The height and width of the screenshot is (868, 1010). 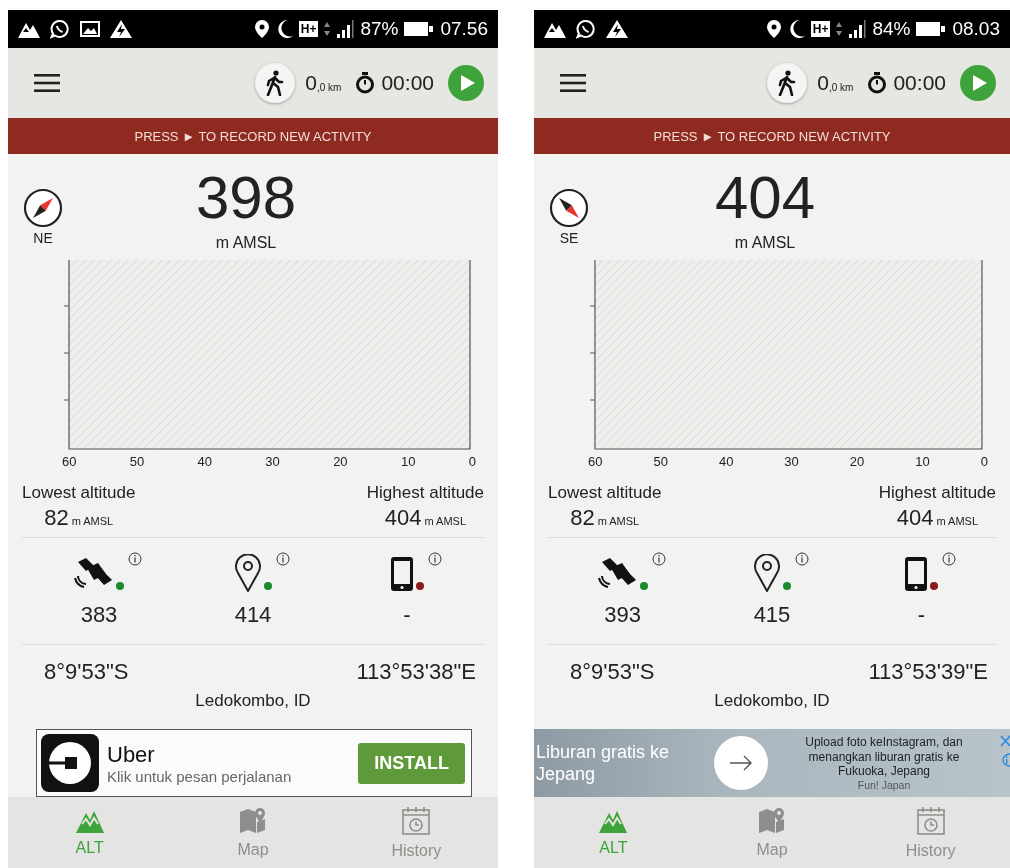 I want to click on altitude-value: 404, so click(x=765, y=198).